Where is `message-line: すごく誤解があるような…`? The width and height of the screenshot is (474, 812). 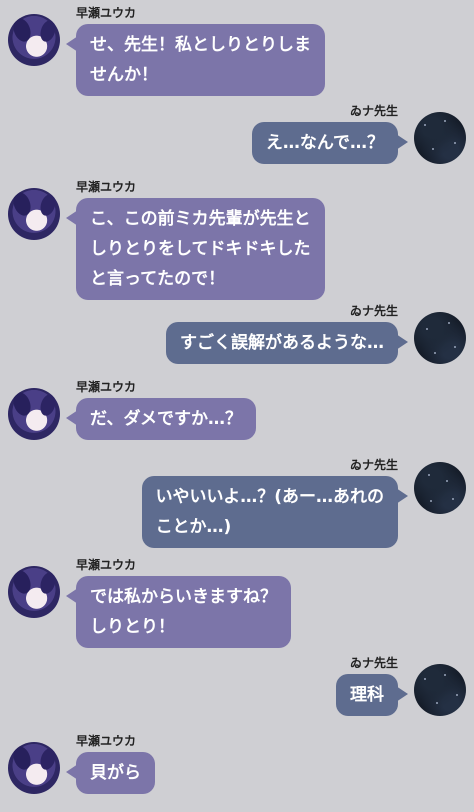 message-line: すごく誤解があるような… is located at coordinates (282, 343).